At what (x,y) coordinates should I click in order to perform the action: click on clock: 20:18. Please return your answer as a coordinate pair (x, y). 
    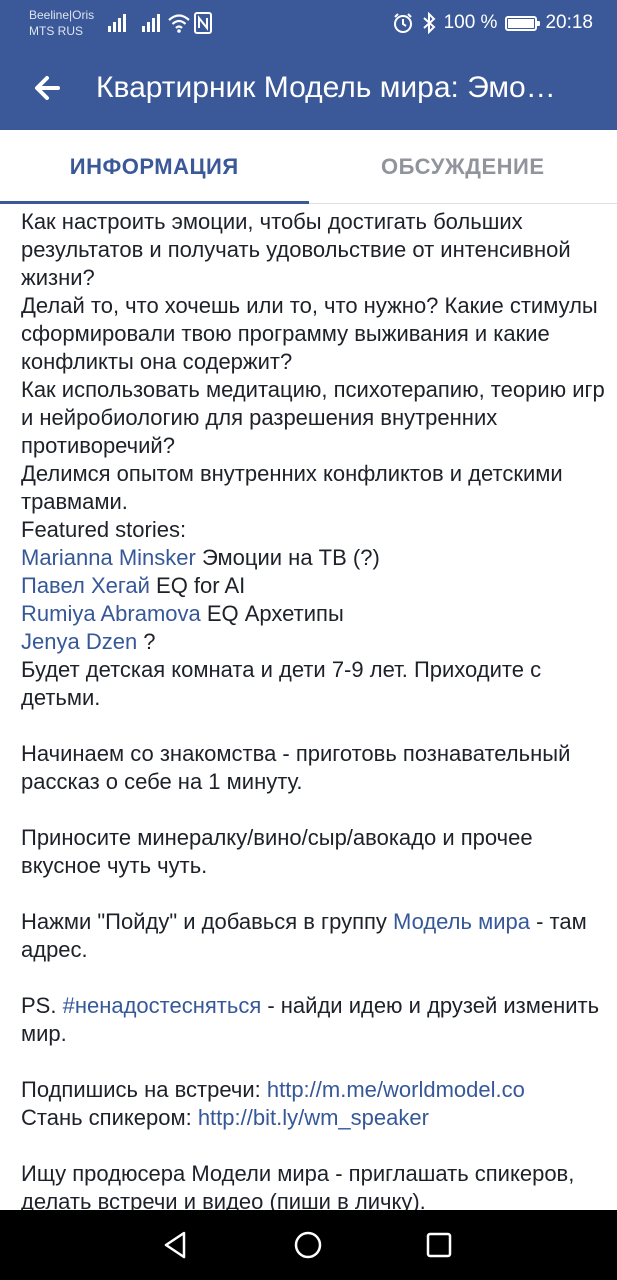
    Looking at the image, I should click on (569, 22).